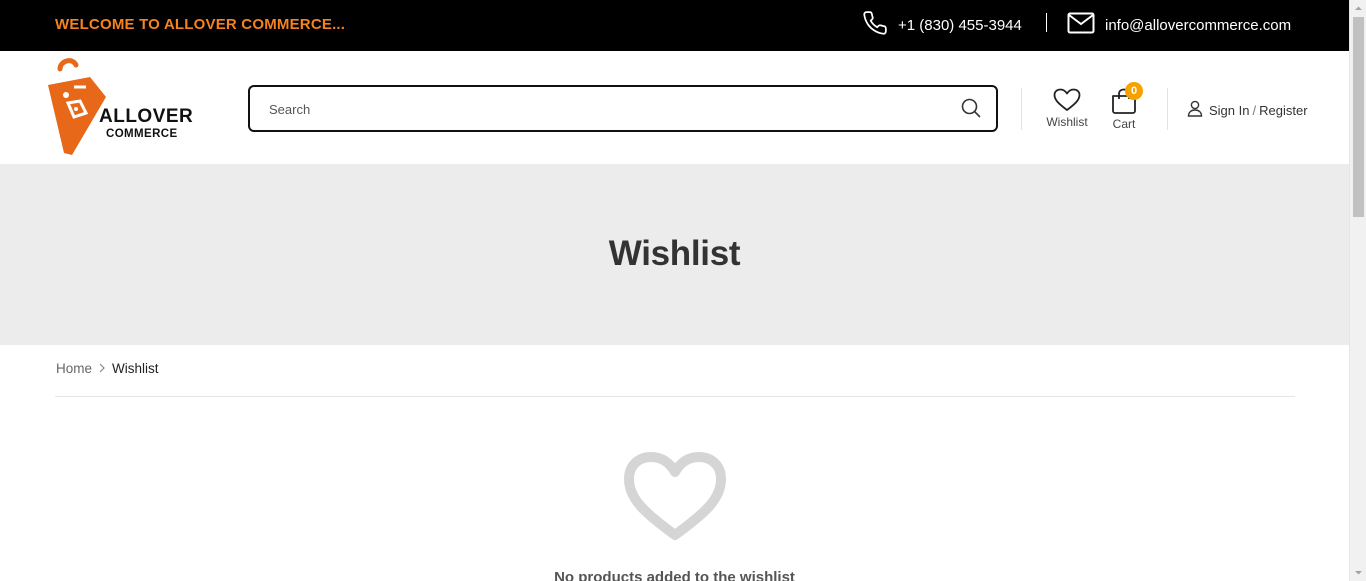  What do you see at coordinates (599, 109) in the screenshot?
I see `search-input` at bounding box center [599, 109].